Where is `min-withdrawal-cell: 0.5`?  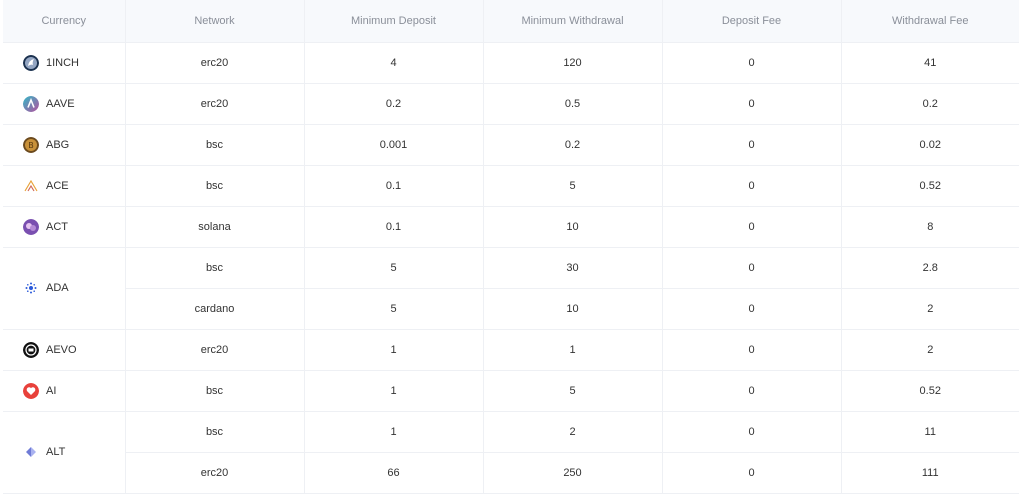 min-withdrawal-cell: 0.5 is located at coordinates (573, 104).